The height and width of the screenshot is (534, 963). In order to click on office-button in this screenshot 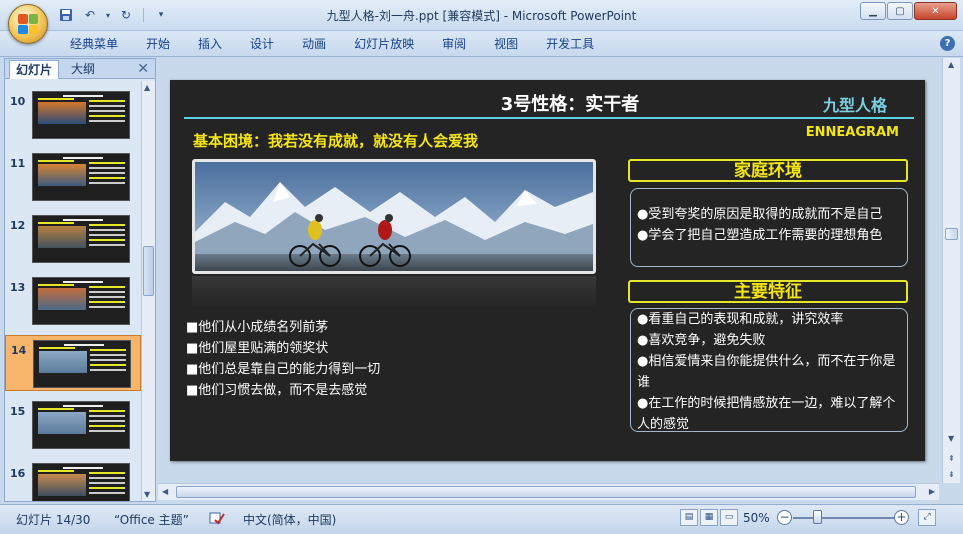, I will do `click(28, 24)`.